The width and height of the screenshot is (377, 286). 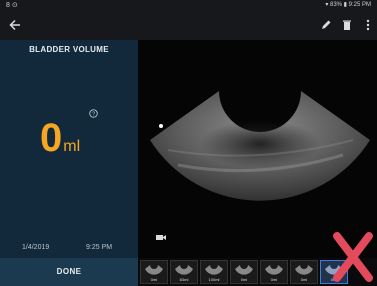 What do you see at coordinates (12, 5) in the screenshot?
I see `status-left: 8 ⊙` at bounding box center [12, 5].